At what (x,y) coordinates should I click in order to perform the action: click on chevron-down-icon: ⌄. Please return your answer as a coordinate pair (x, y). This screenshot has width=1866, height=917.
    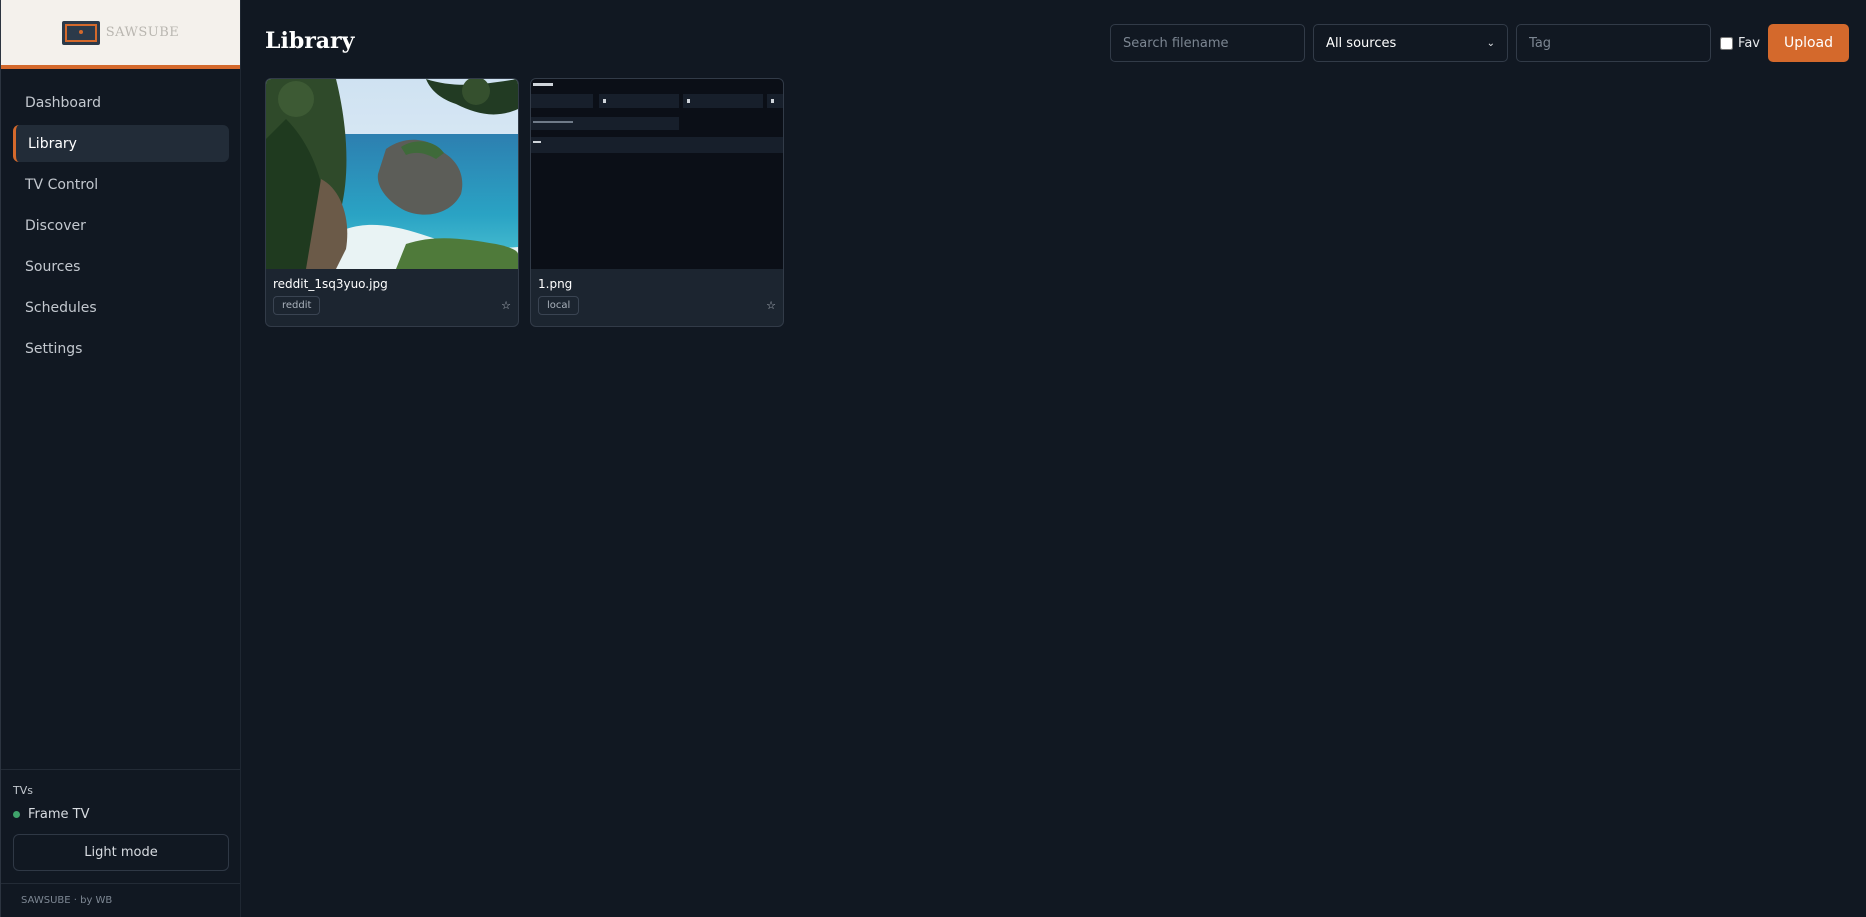
    Looking at the image, I should click on (1491, 43).